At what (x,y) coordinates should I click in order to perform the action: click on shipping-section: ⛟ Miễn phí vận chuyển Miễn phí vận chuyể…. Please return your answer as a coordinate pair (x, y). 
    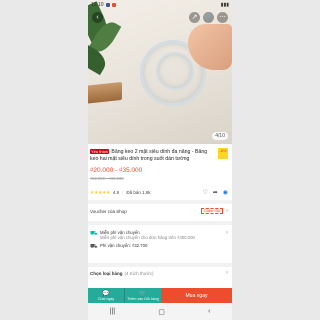
    Looking at the image, I should click on (159, 242).